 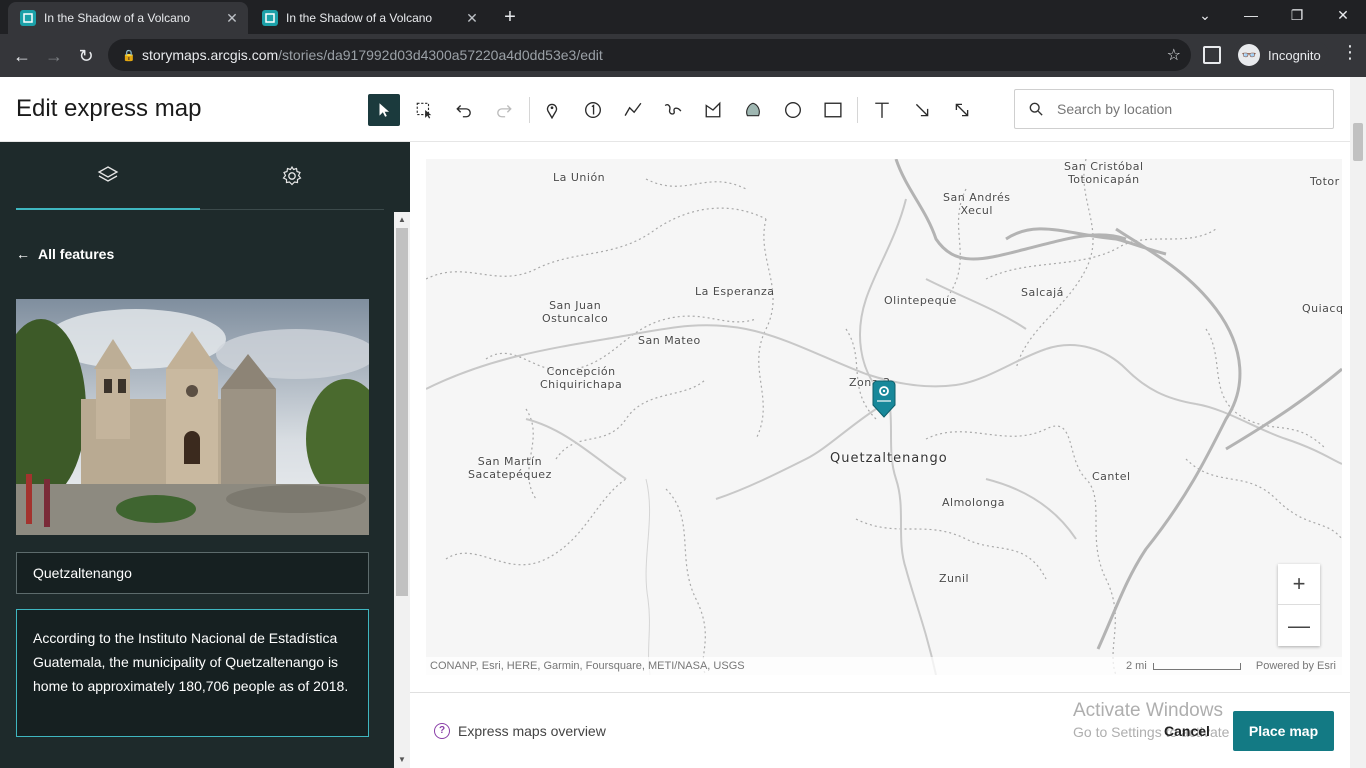 I want to click on panel-scrollbar: ▲ ▼, so click(x=402, y=490).